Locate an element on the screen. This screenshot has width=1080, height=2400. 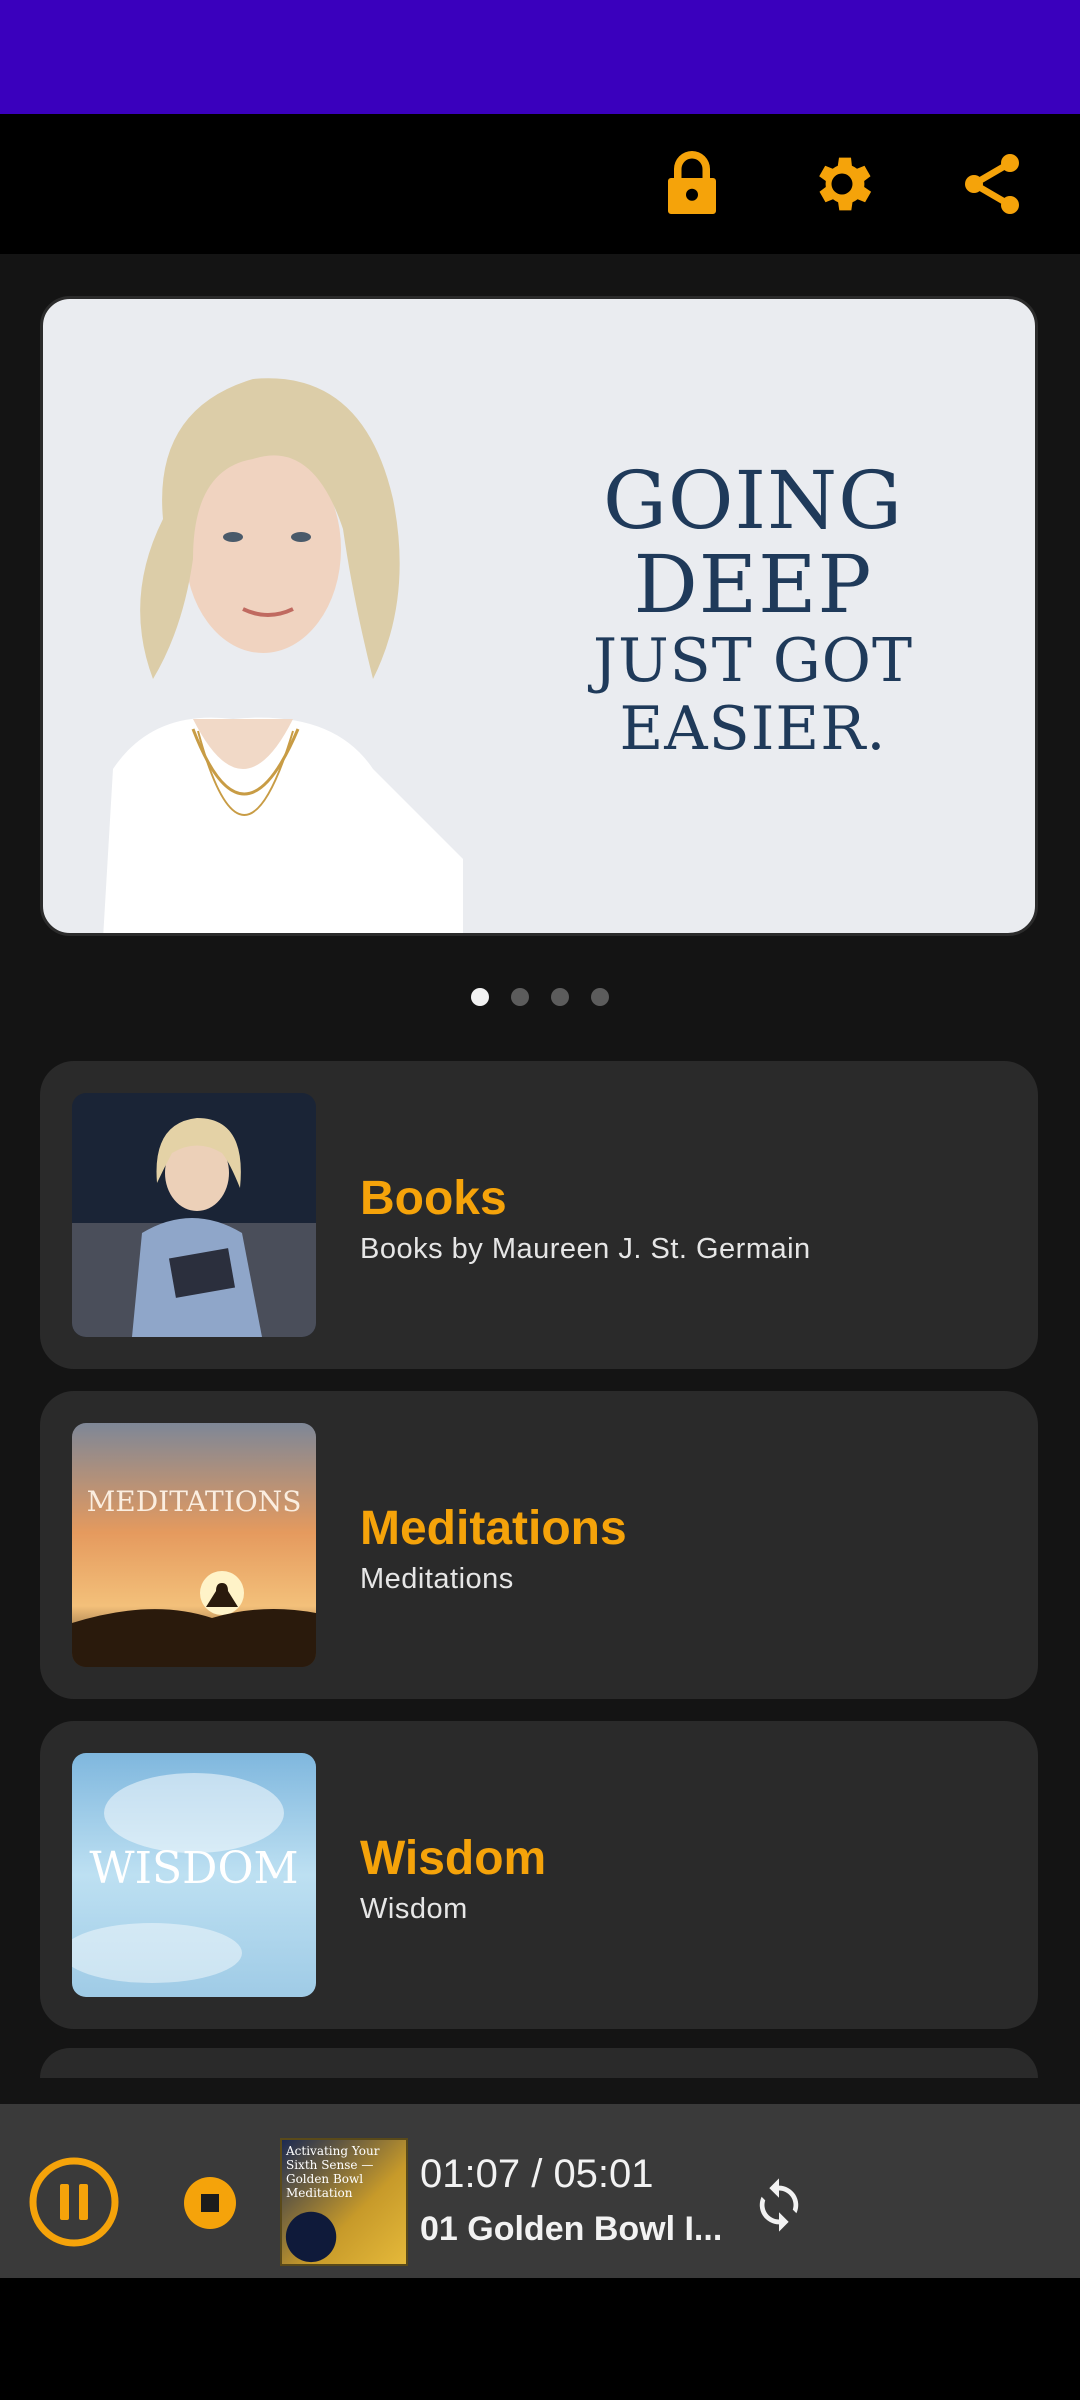
pause-button is located at coordinates (74, 2202).